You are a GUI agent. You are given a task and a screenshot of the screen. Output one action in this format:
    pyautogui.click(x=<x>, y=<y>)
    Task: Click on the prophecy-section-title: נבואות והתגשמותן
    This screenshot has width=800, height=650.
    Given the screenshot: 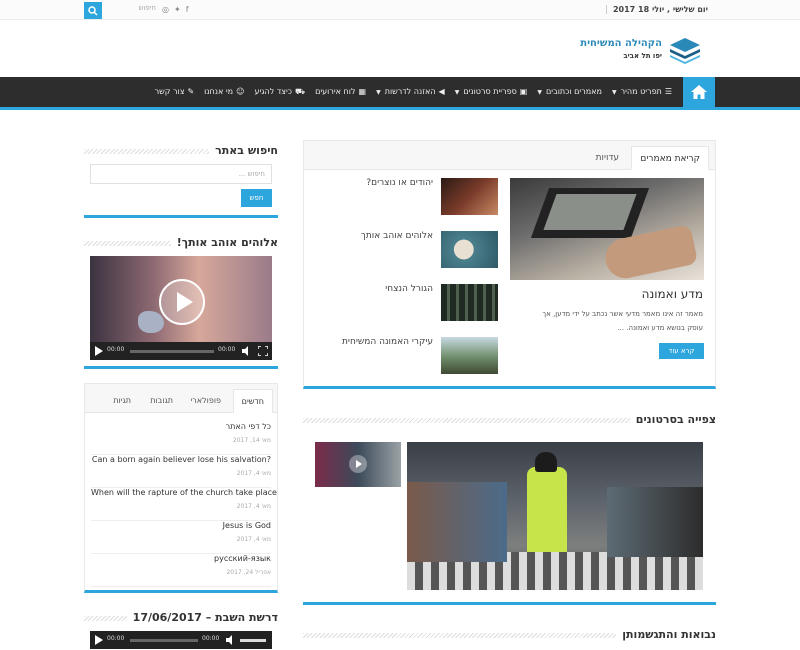 What is the action you would take?
    pyautogui.click(x=666, y=634)
    